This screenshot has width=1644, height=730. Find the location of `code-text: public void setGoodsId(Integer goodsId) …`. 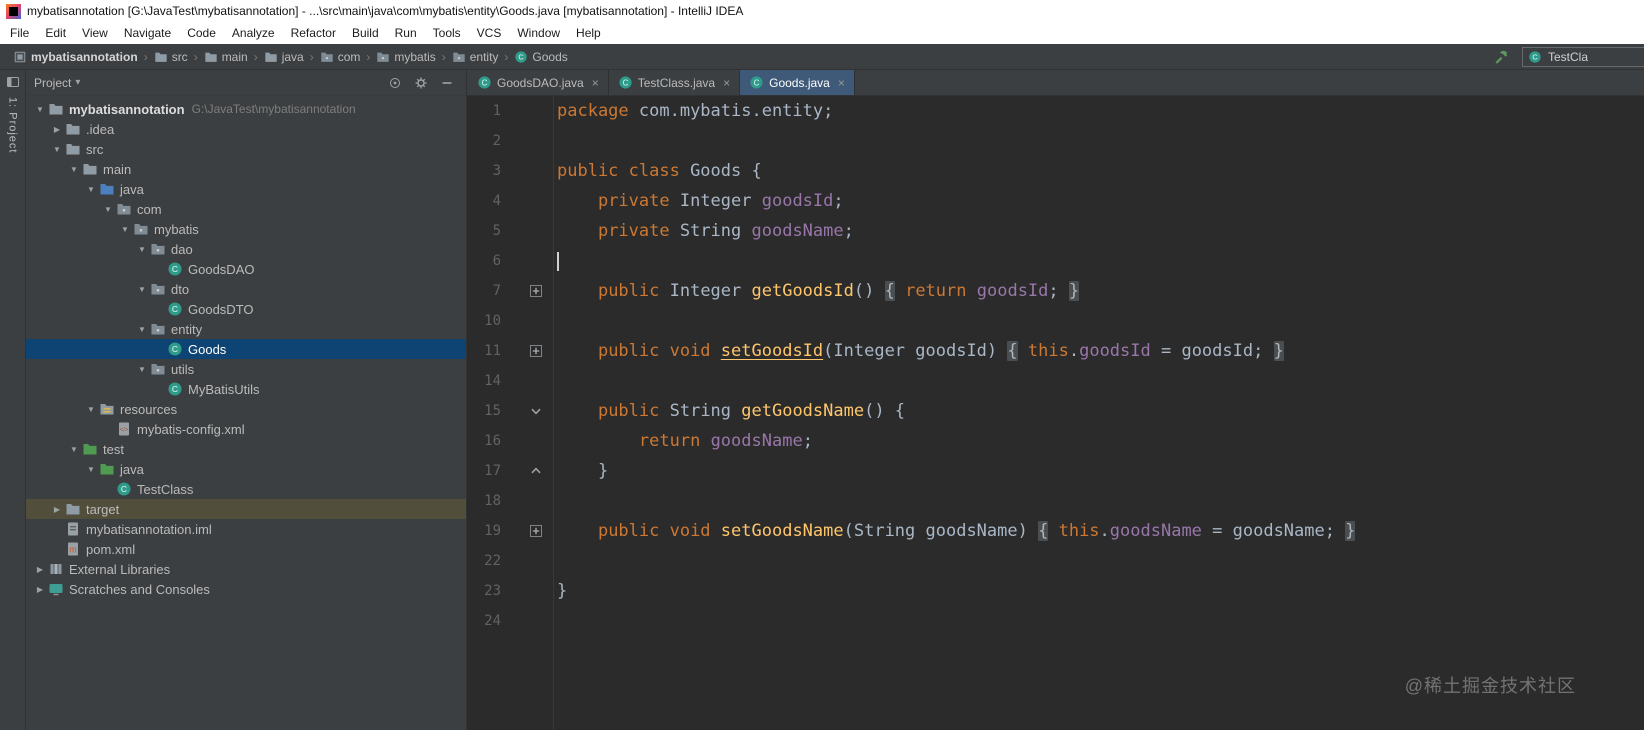

code-text: public void setGoodsId(Integer goodsId) … is located at coordinates (918, 351).